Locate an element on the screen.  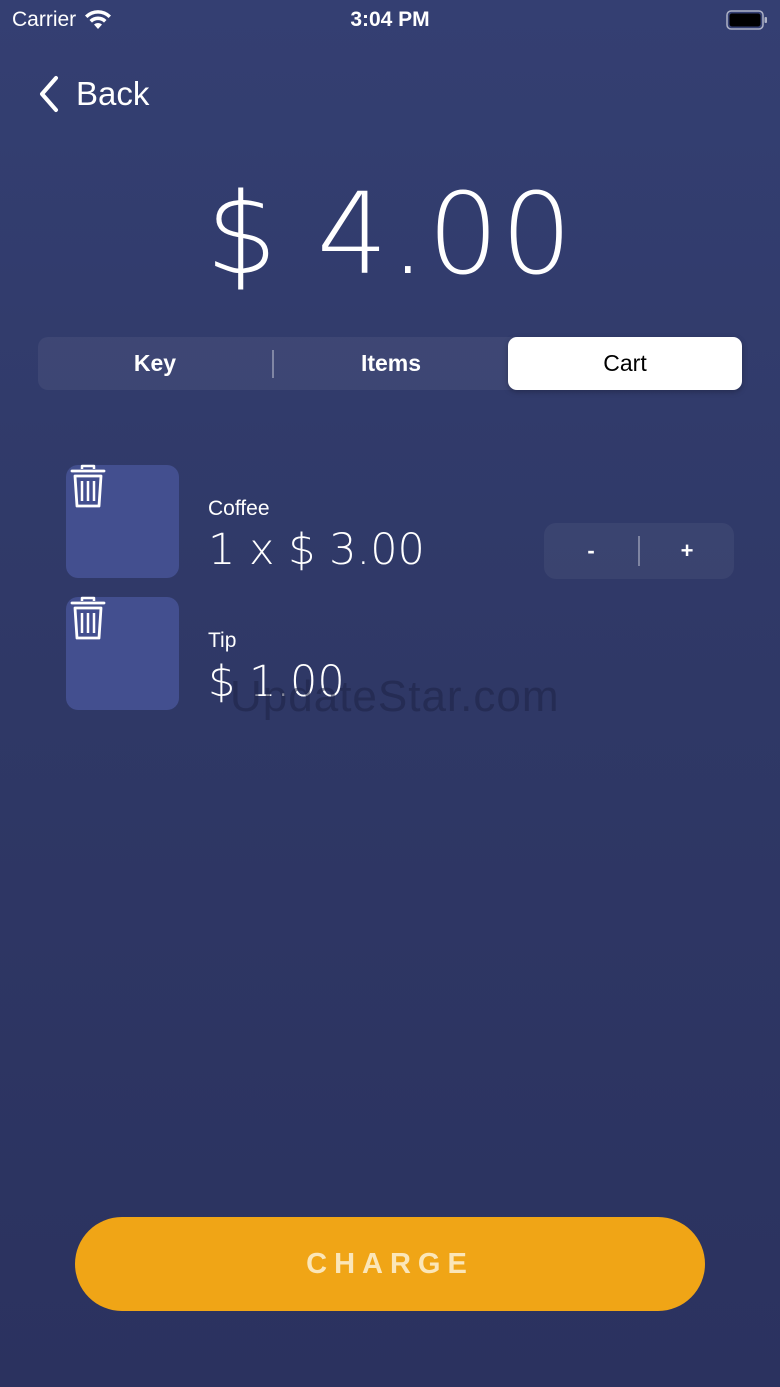
total-amount: $ 4.00 is located at coordinates (390, 235).